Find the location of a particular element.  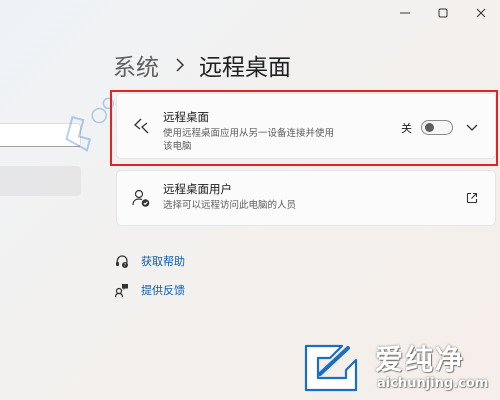

remote-desktop-toggle is located at coordinates (437, 127).